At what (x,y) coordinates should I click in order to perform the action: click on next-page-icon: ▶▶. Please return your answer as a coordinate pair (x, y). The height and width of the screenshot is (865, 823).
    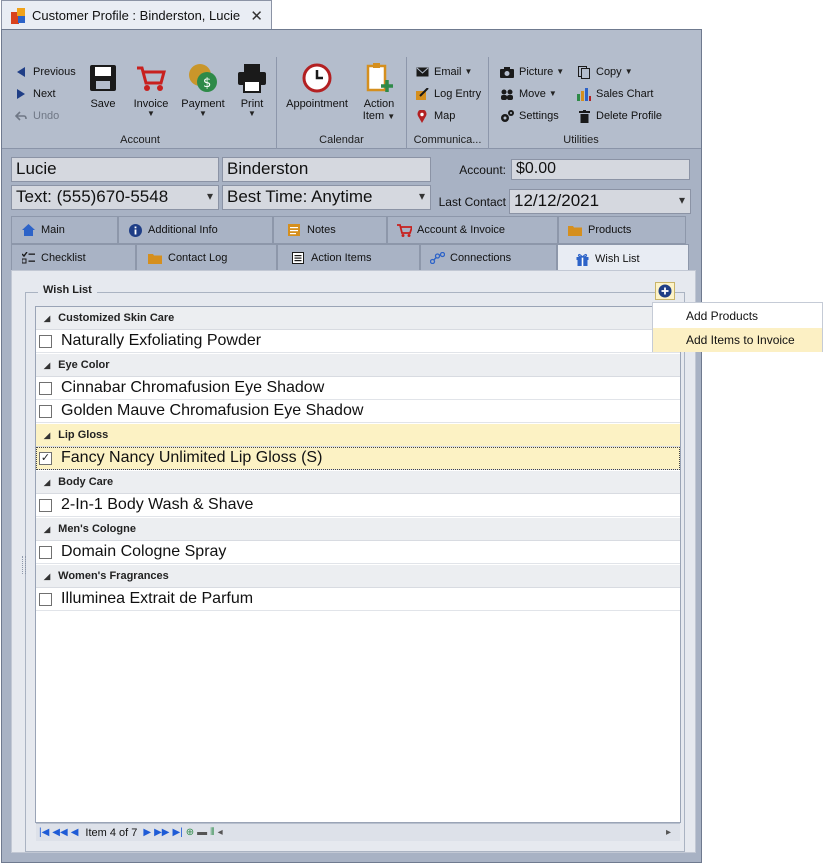
    Looking at the image, I should click on (161, 832).